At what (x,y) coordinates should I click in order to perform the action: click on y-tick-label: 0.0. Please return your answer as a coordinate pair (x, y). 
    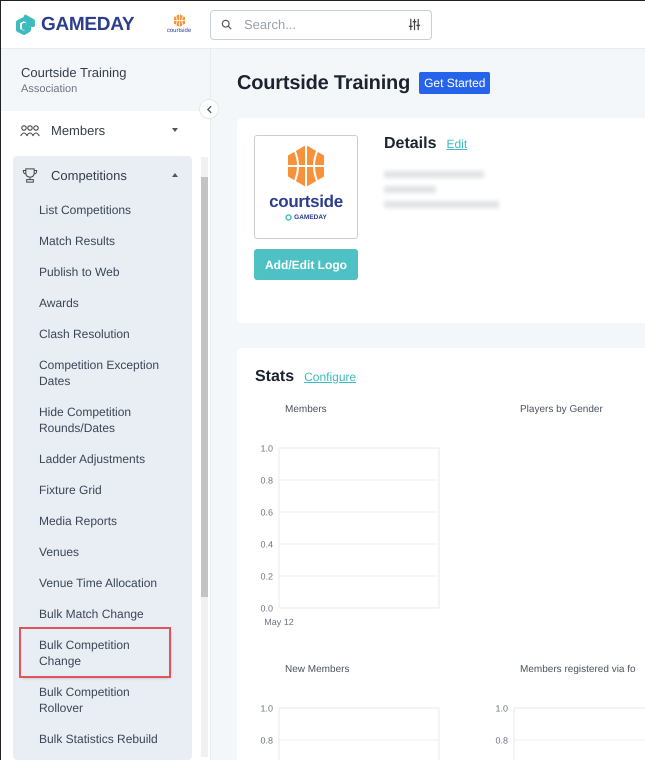
    Looking at the image, I should click on (266, 609).